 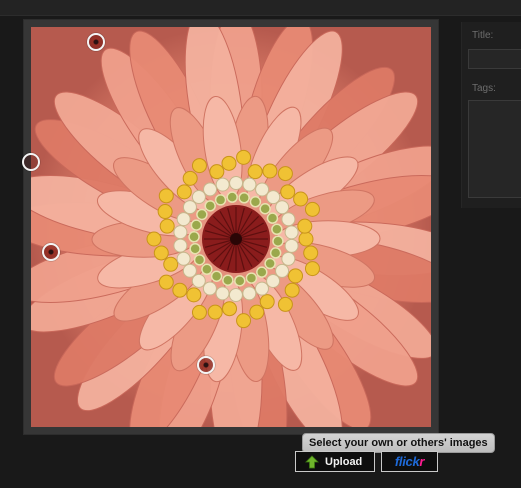 What do you see at coordinates (260, 8) in the screenshot?
I see `top-bar` at bounding box center [260, 8].